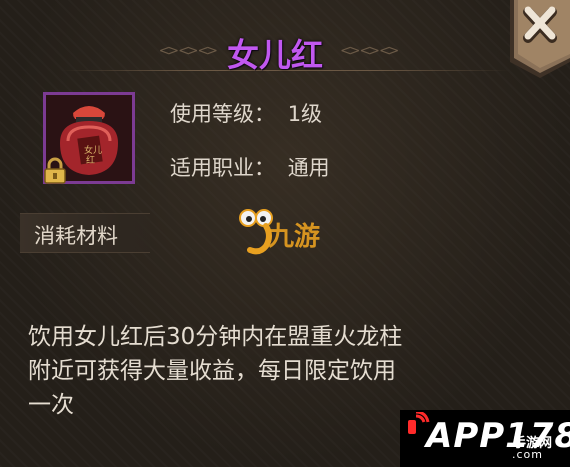 The width and height of the screenshot is (570, 467). Describe the element at coordinates (527, 454) in the screenshot. I see `app178-logo-domain: .com` at that location.